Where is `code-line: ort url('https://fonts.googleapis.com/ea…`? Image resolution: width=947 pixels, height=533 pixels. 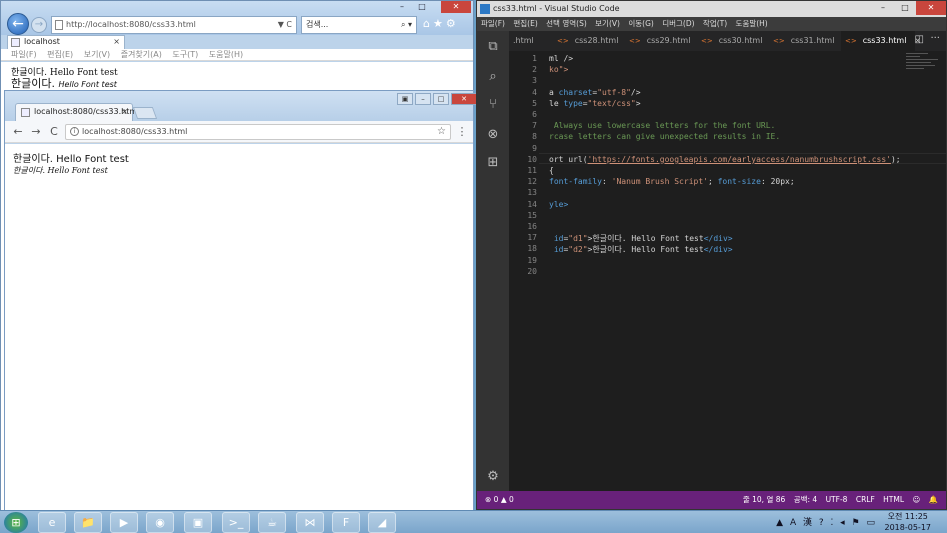 code-line: ort url('https://fonts.googleapis.com/ea… is located at coordinates (725, 159).